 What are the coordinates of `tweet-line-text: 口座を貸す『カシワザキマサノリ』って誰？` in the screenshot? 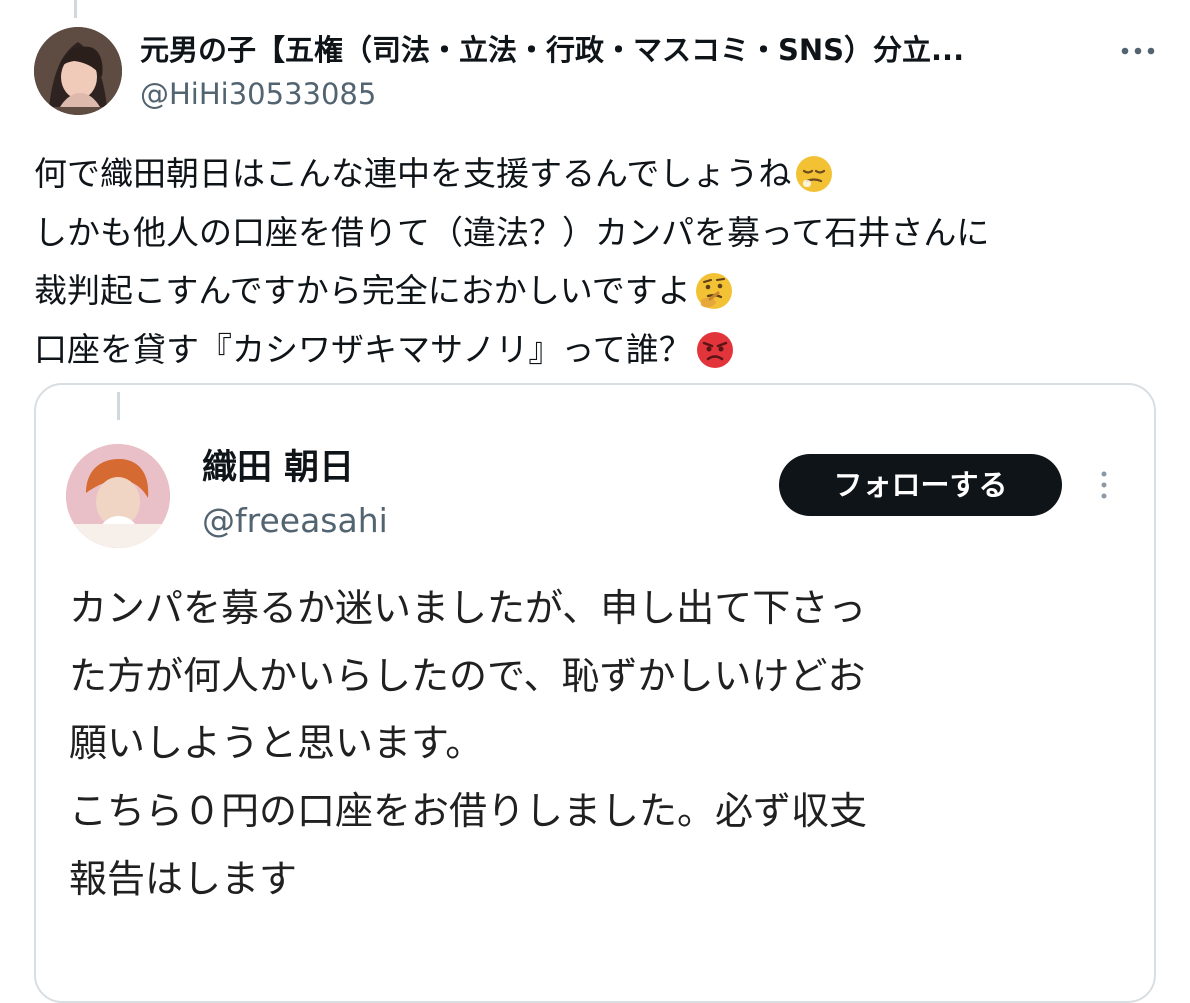 It's located at (363, 349).